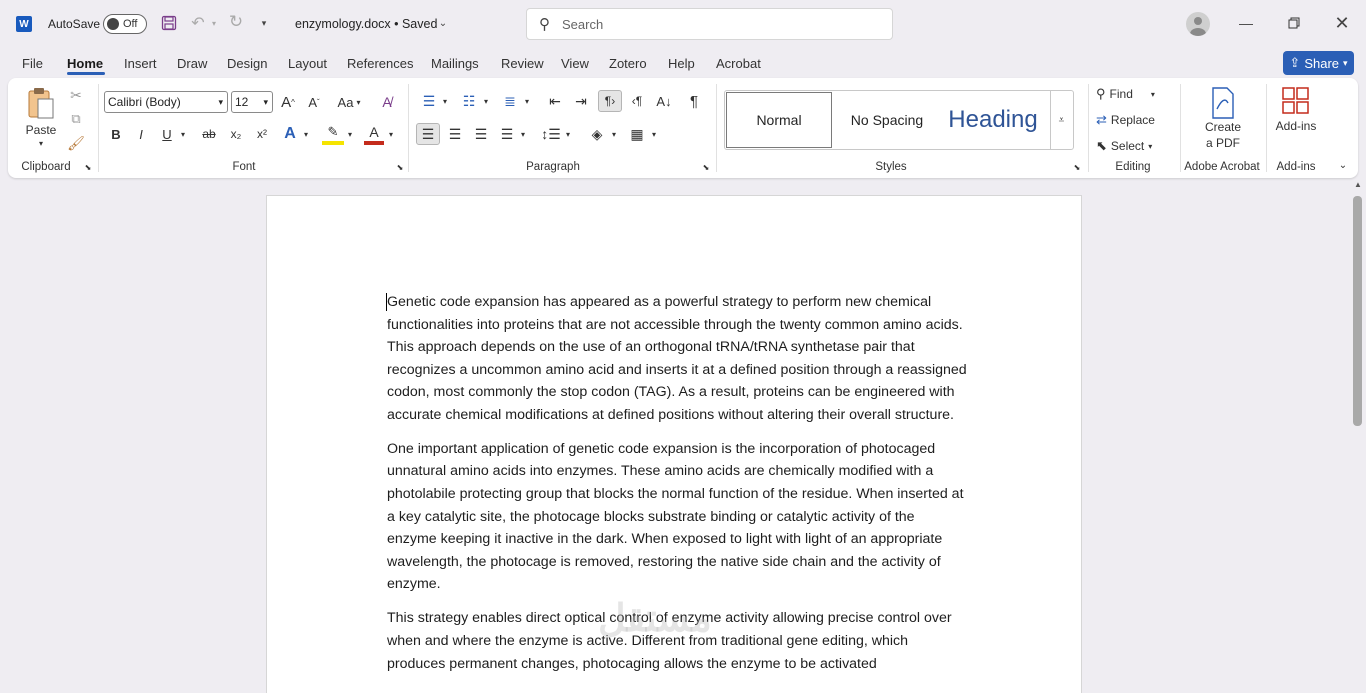 This screenshot has height=693, width=1366. What do you see at coordinates (1318, 63) in the screenshot?
I see `share-button: ⇪ Share ▾` at bounding box center [1318, 63].